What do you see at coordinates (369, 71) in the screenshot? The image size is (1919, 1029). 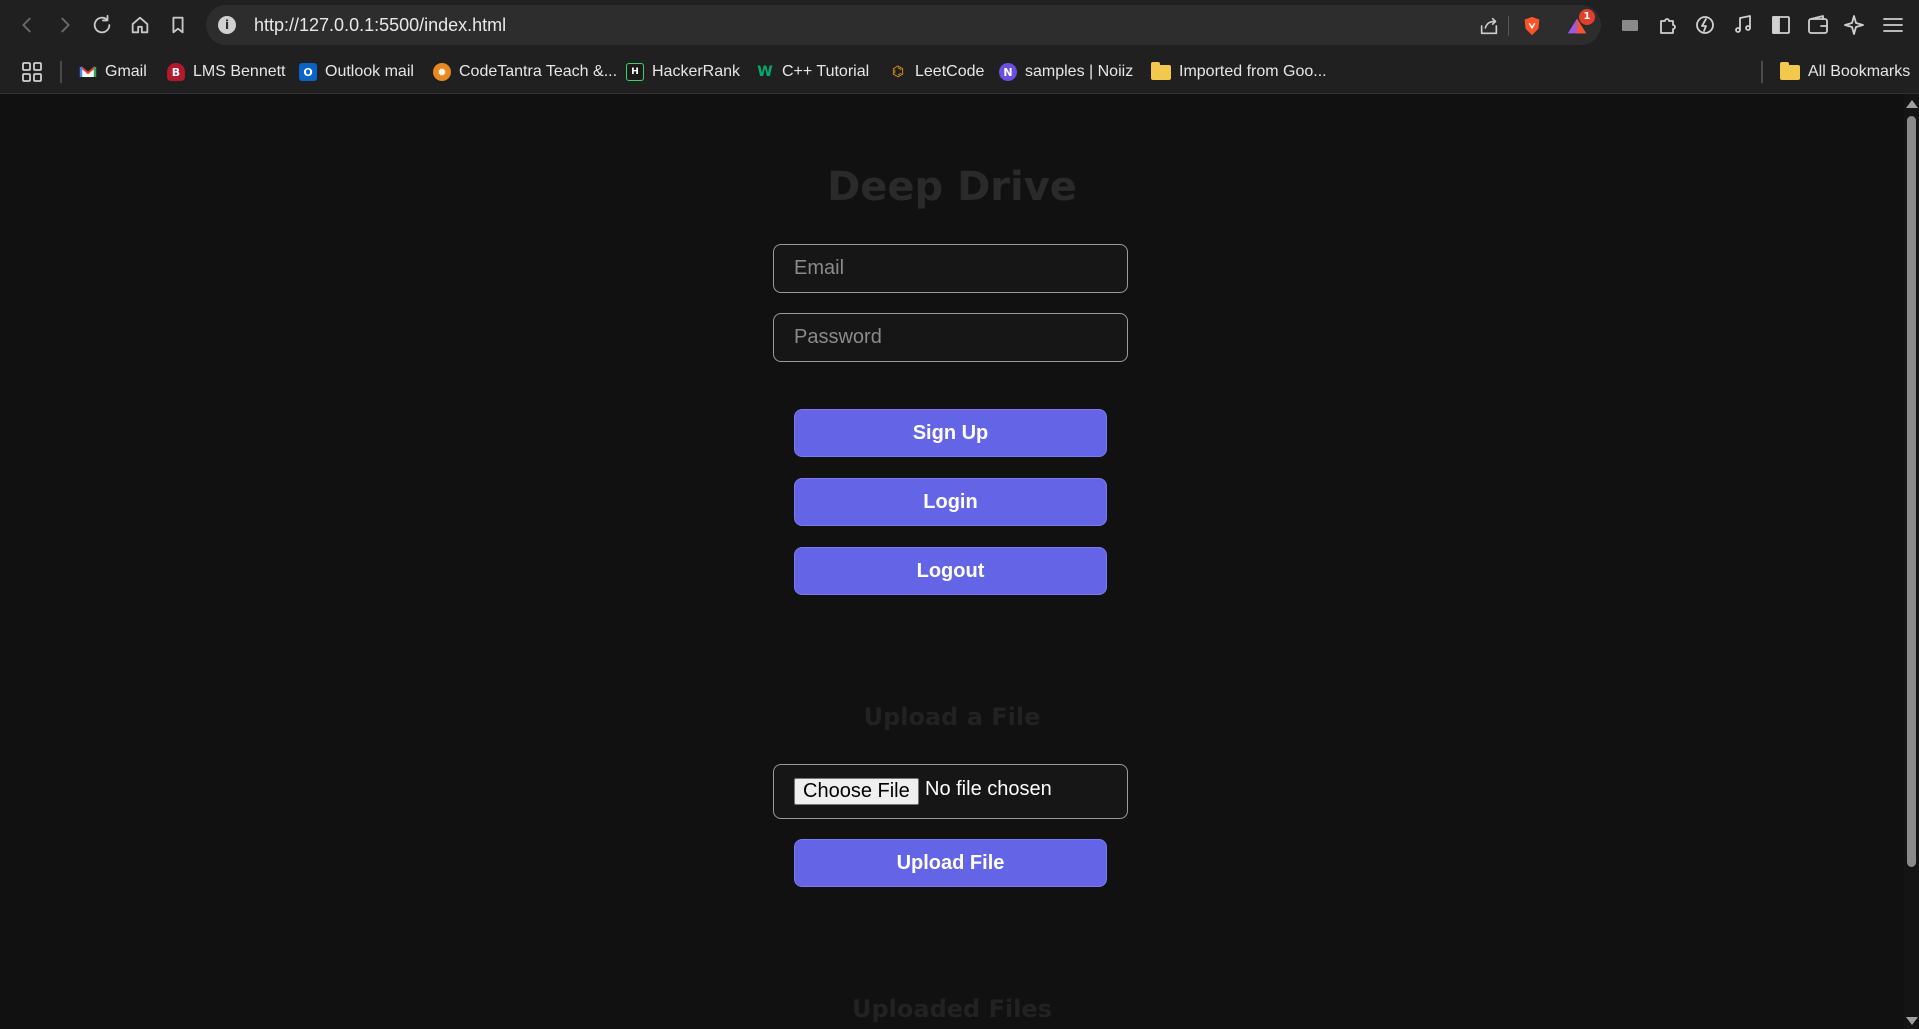 I see `bookmark-label: Outlook mail` at bounding box center [369, 71].